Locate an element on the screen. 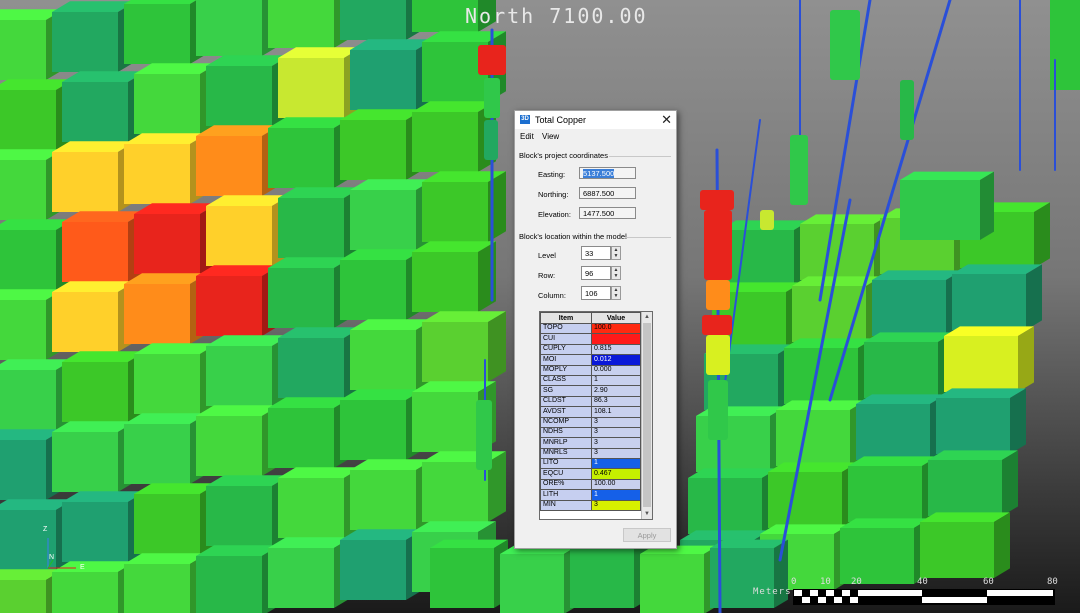 This screenshot has height=613, width=1080. item-cell: MOPLY is located at coordinates (566, 370).